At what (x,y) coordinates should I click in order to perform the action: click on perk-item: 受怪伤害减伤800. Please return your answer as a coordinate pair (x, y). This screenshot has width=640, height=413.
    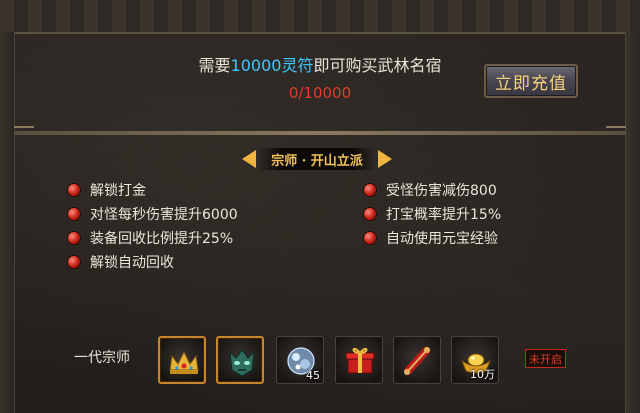
    Looking at the image, I should click on (430, 190).